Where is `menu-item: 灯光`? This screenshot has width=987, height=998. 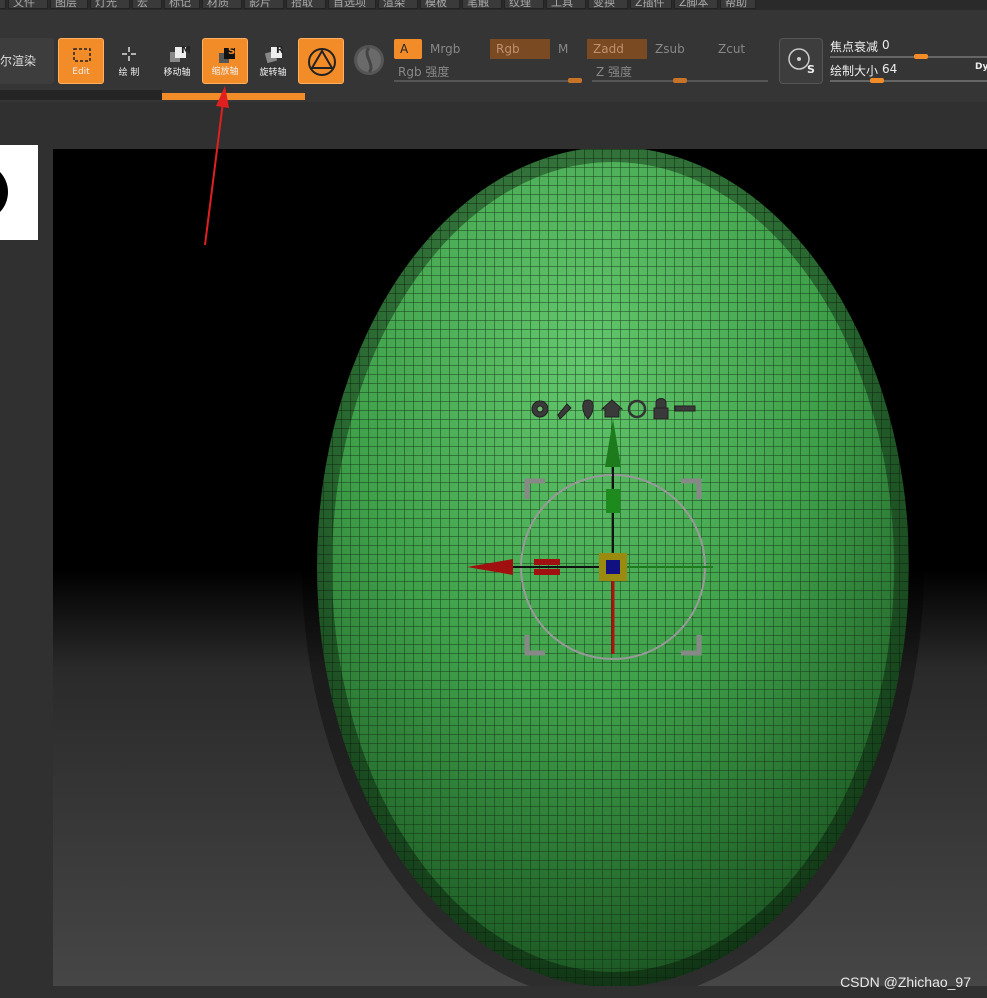 menu-item: 灯光 is located at coordinates (110, 4).